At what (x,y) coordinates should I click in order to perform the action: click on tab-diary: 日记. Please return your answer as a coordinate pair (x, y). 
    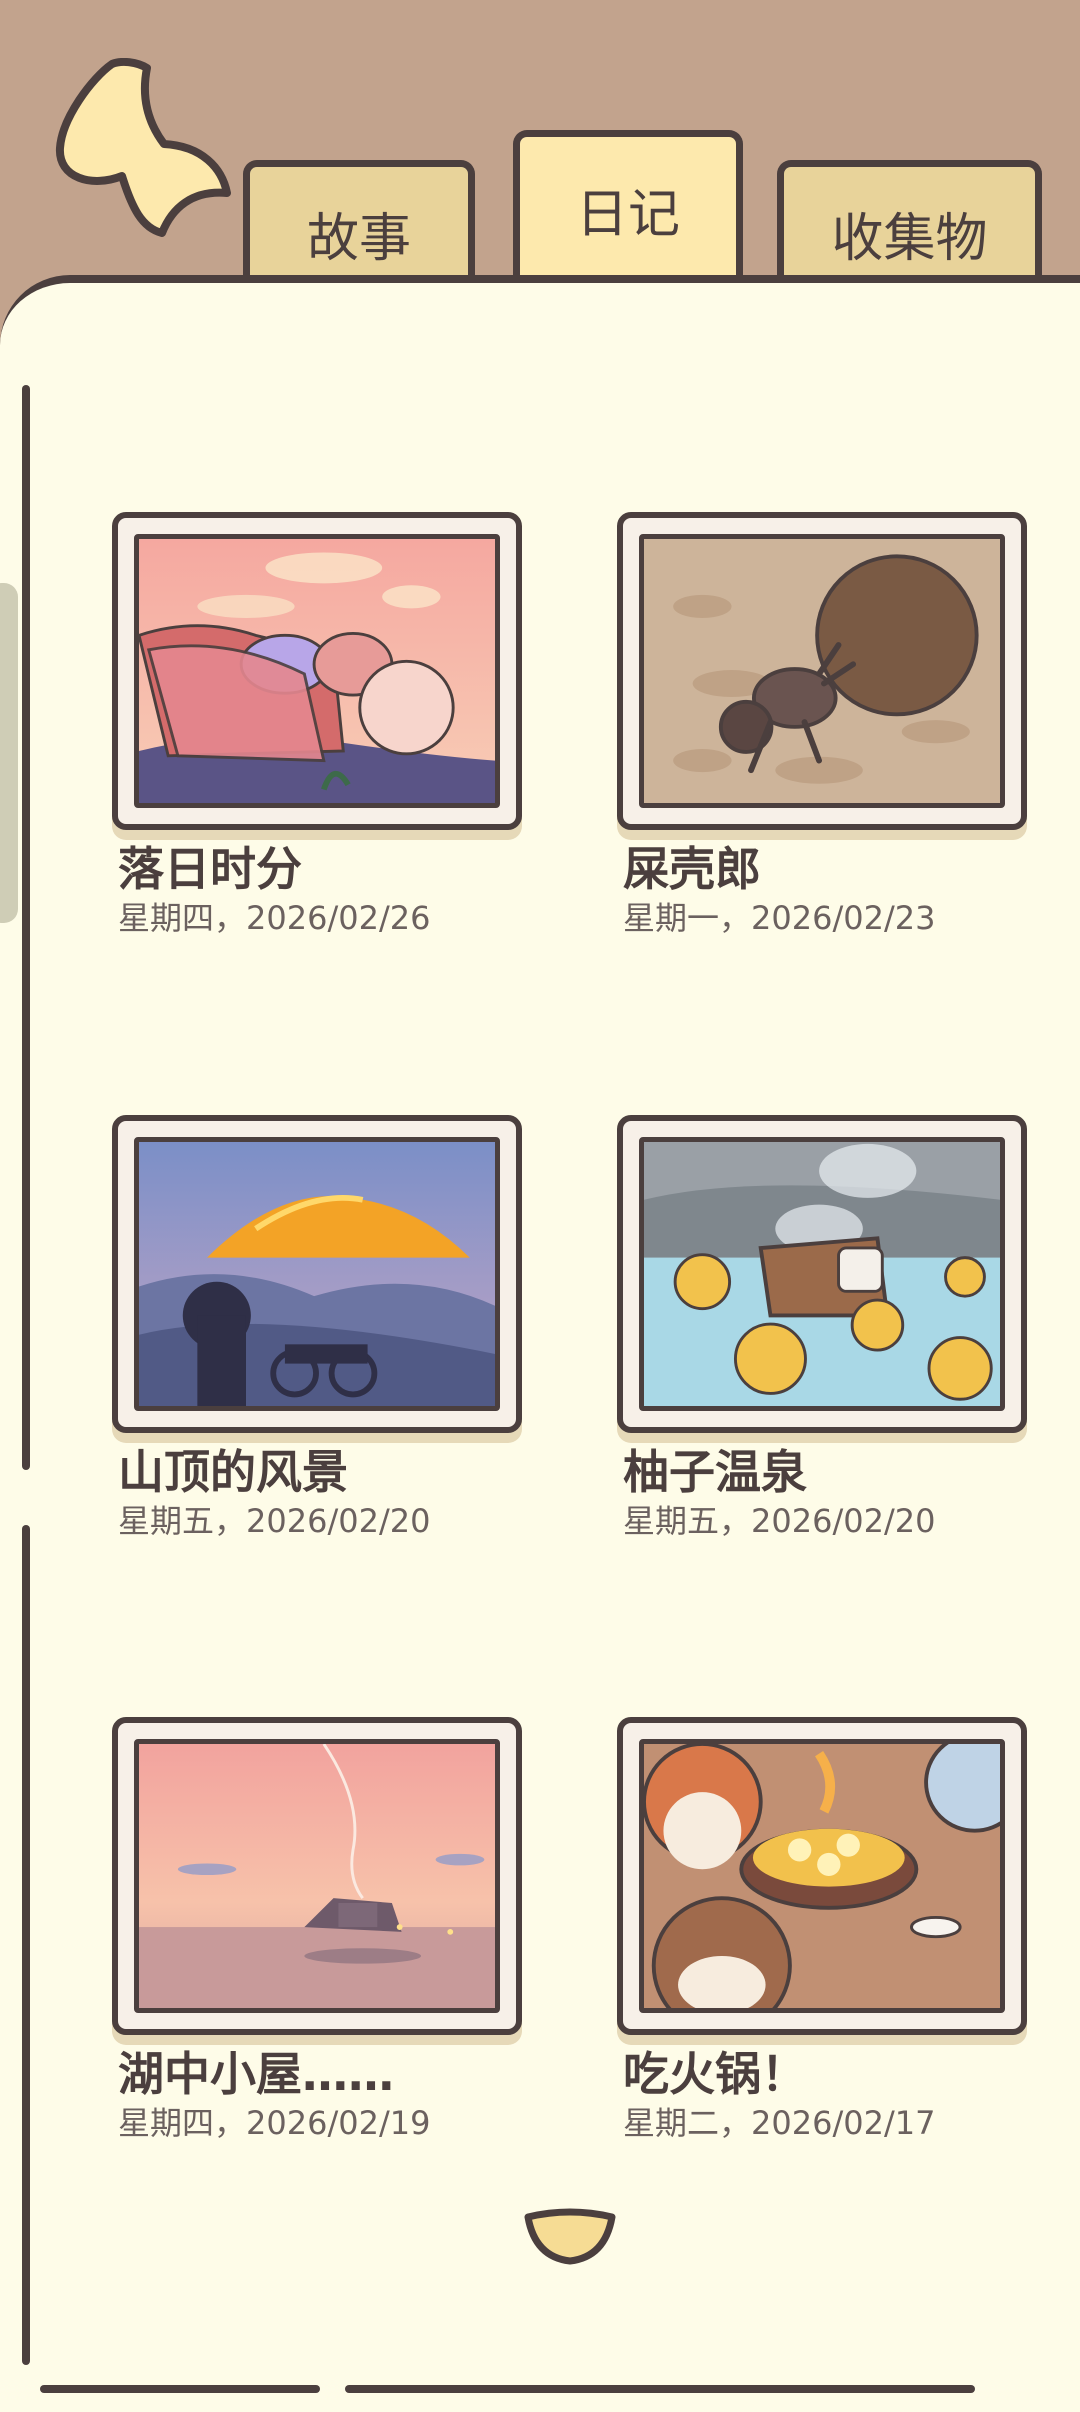
    Looking at the image, I should click on (628, 206).